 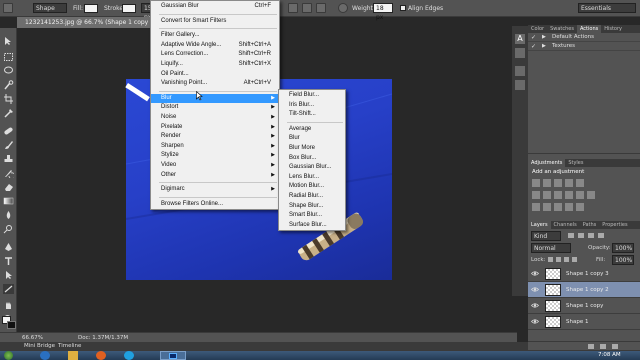 I want to click on character-panel-icon: A, so click(x=520, y=39).